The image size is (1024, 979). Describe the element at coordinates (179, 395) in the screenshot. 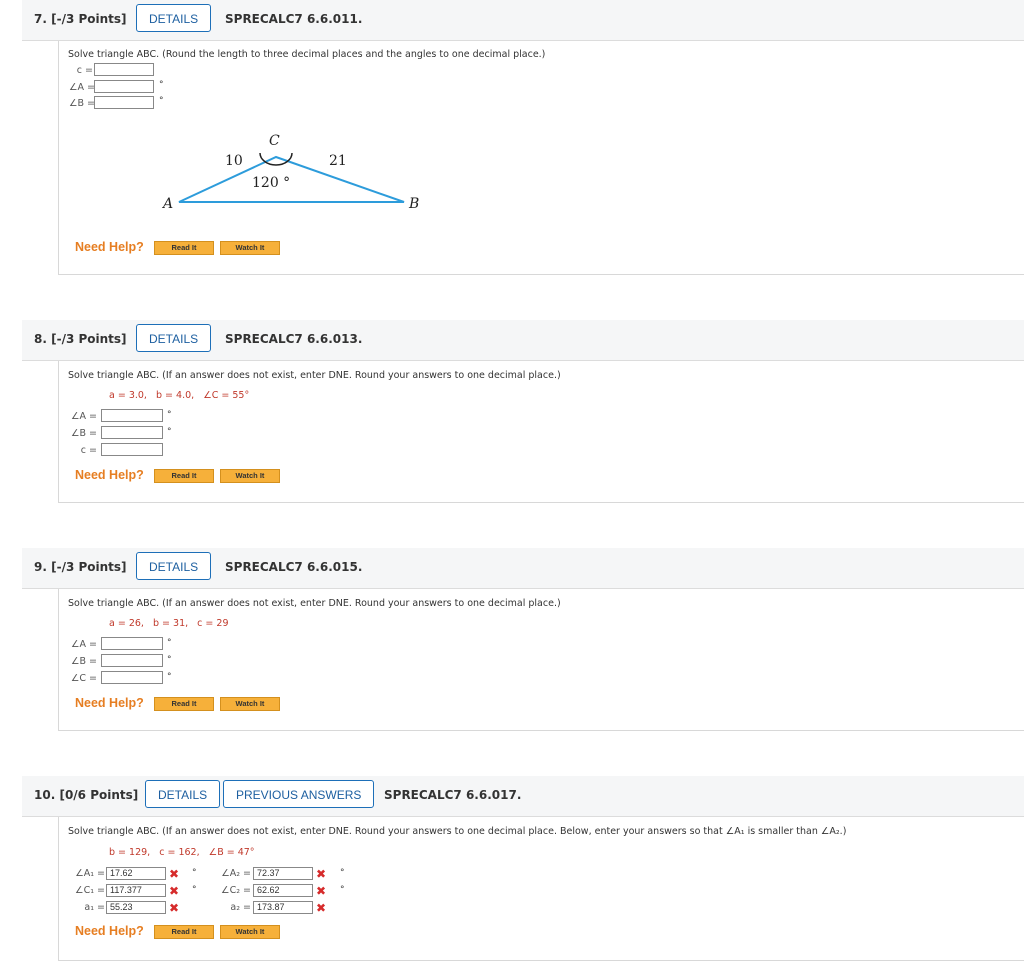

I see `given-values: a = 3.0, b = 4.0, ∠C = 55°` at that location.